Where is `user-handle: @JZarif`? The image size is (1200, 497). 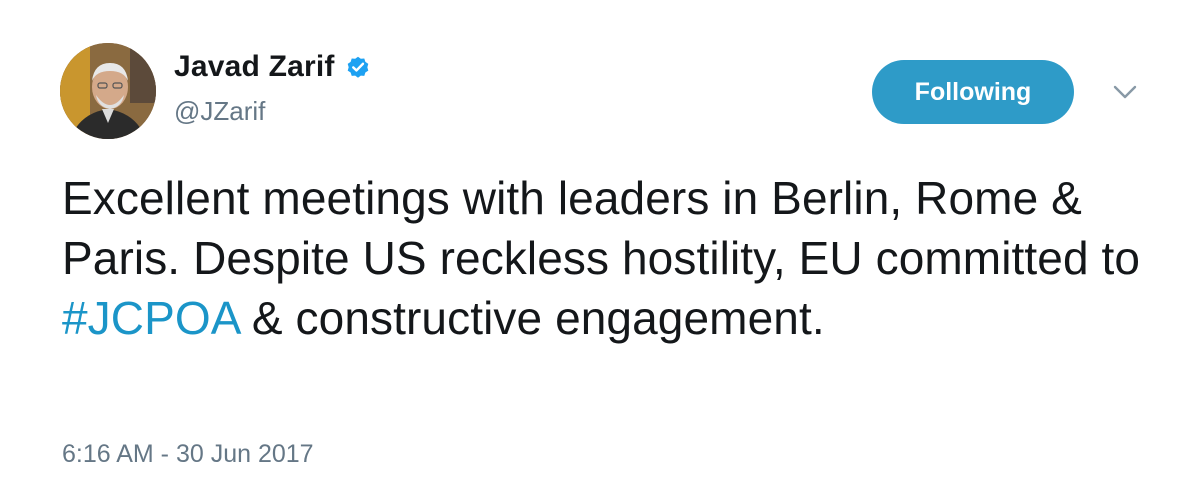
user-handle: @JZarif is located at coordinates (219, 111).